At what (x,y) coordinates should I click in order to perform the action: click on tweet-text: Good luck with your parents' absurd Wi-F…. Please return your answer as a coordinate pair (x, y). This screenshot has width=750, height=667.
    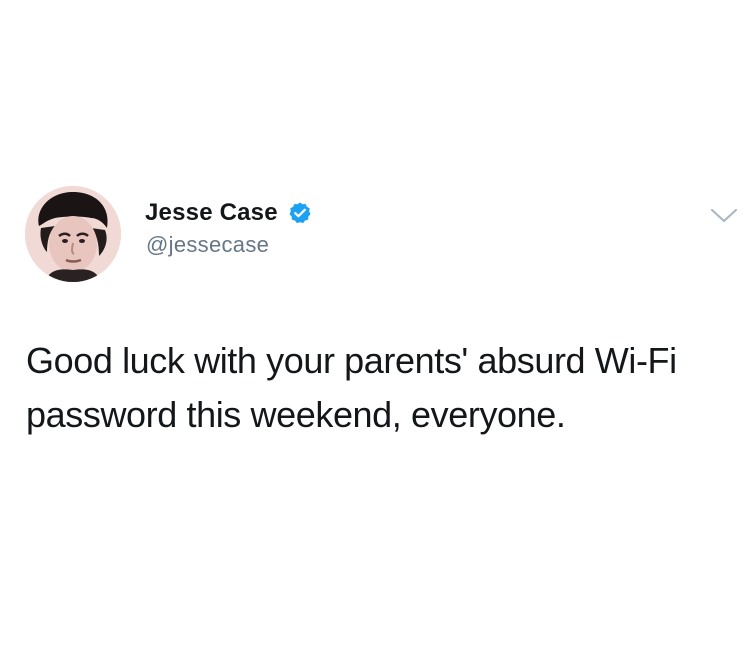
    Looking at the image, I should click on (351, 387).